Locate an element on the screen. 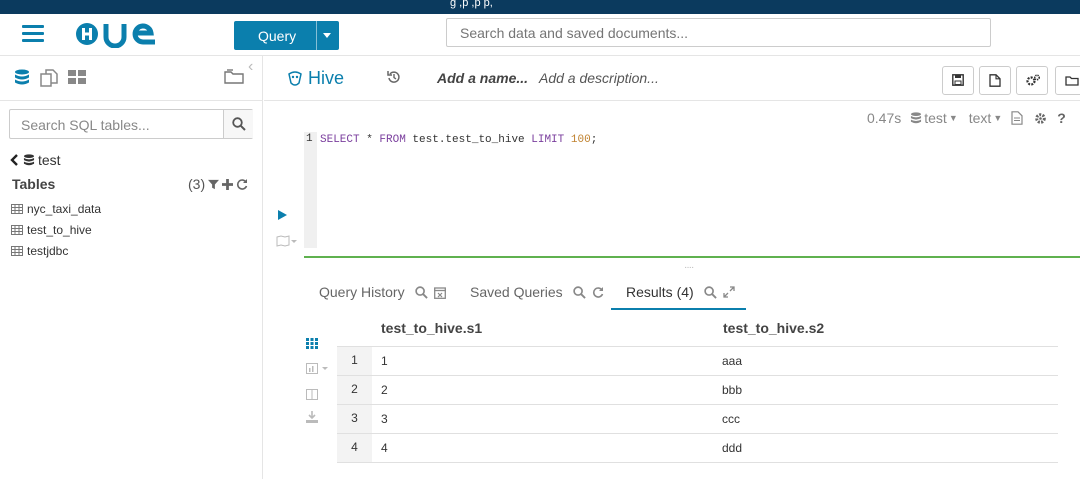 The width and height of the screenshot is (1080, 479). top-strip: g ,p ,p p, is located at coordinates (540, 7).